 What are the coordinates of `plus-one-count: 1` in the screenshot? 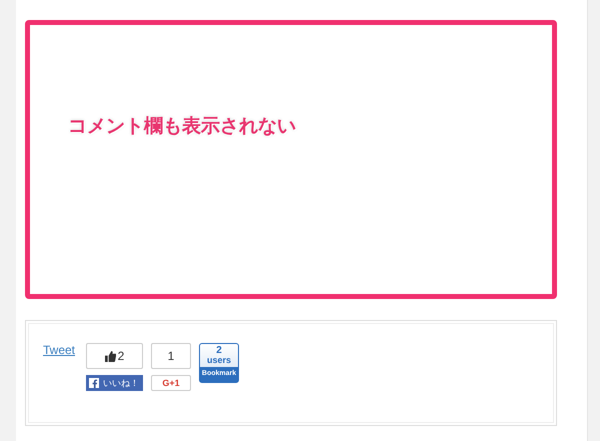 It's located at (171, 356).